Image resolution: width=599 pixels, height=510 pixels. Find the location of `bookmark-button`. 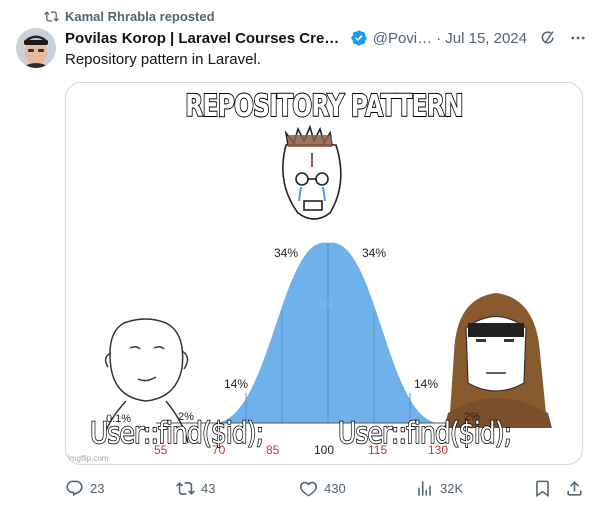

bookmark-button is located at coordinates (542, 488).